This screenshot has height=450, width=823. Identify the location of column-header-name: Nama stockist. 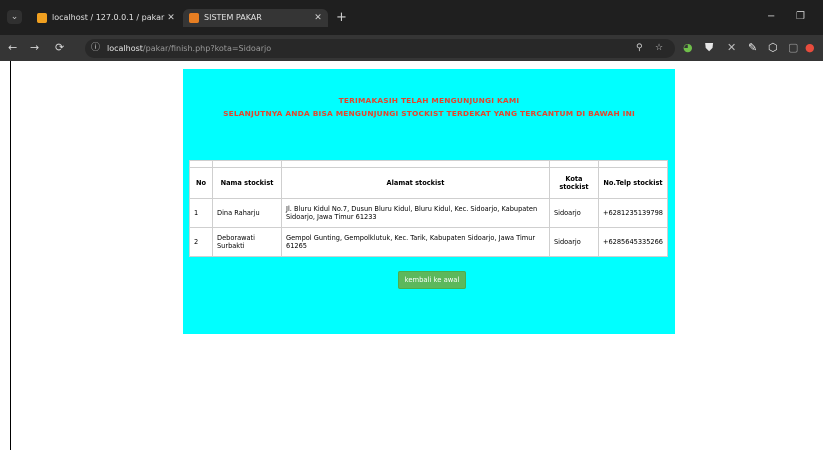
(247, 183).